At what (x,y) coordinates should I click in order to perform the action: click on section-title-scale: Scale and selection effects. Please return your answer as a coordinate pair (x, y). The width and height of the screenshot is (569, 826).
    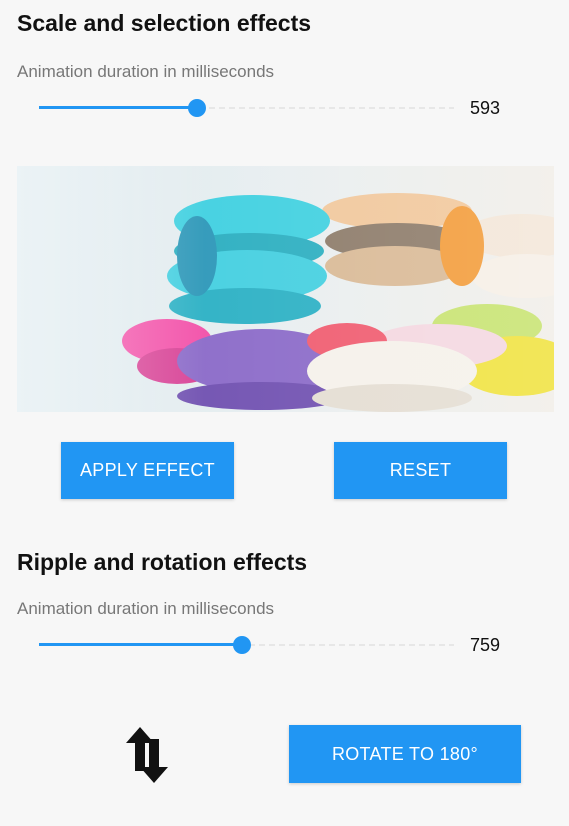
    Looking at the image, I should click on (164, 23).